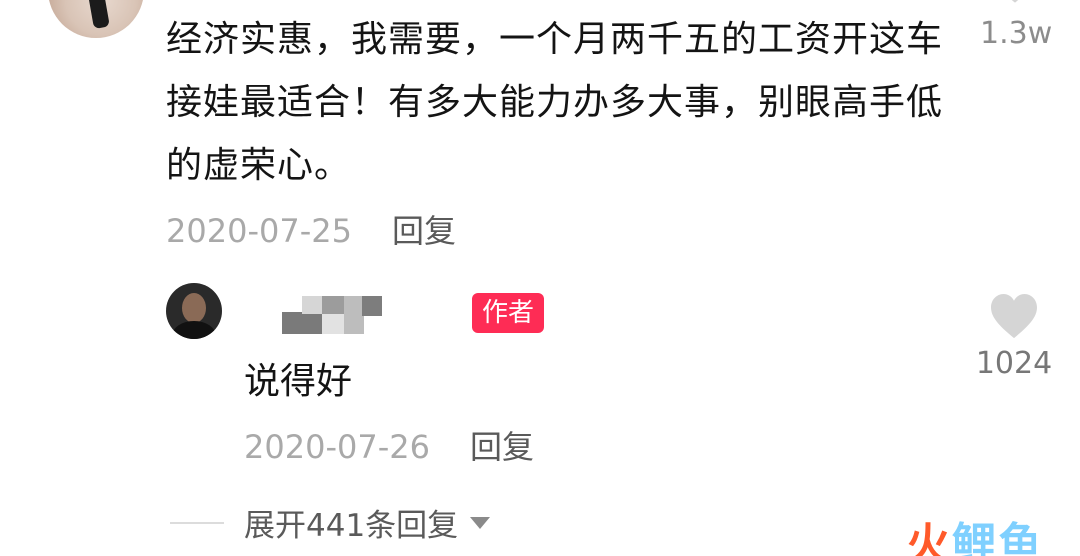  Describe the element at coordinates (1016, 33) in the screenshot. I see `comment-like-count: 1.3w` at that location.